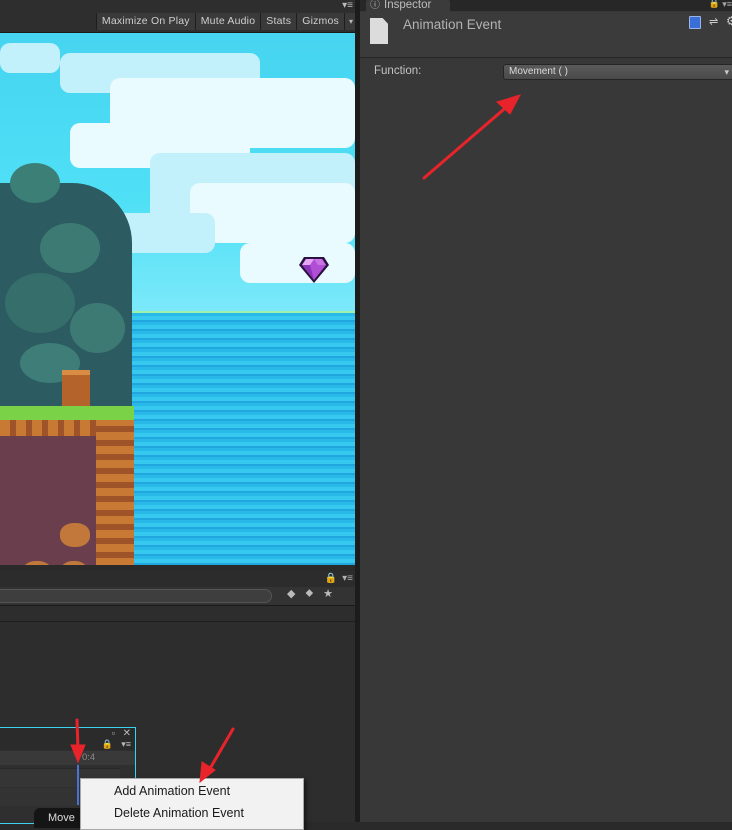  I want to click on search-filter-icons: ◆ ⬥ ★, so click(310, 593).